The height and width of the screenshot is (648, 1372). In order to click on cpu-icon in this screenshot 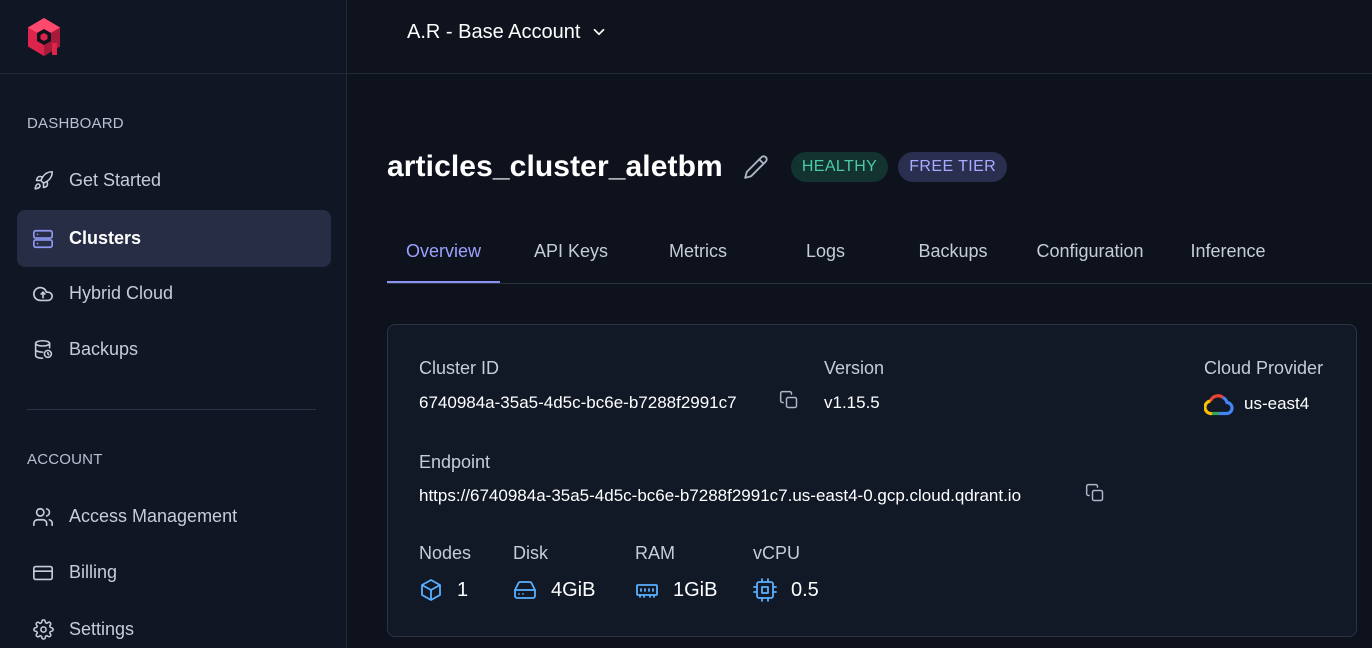, I will do `click(765, 590)`.